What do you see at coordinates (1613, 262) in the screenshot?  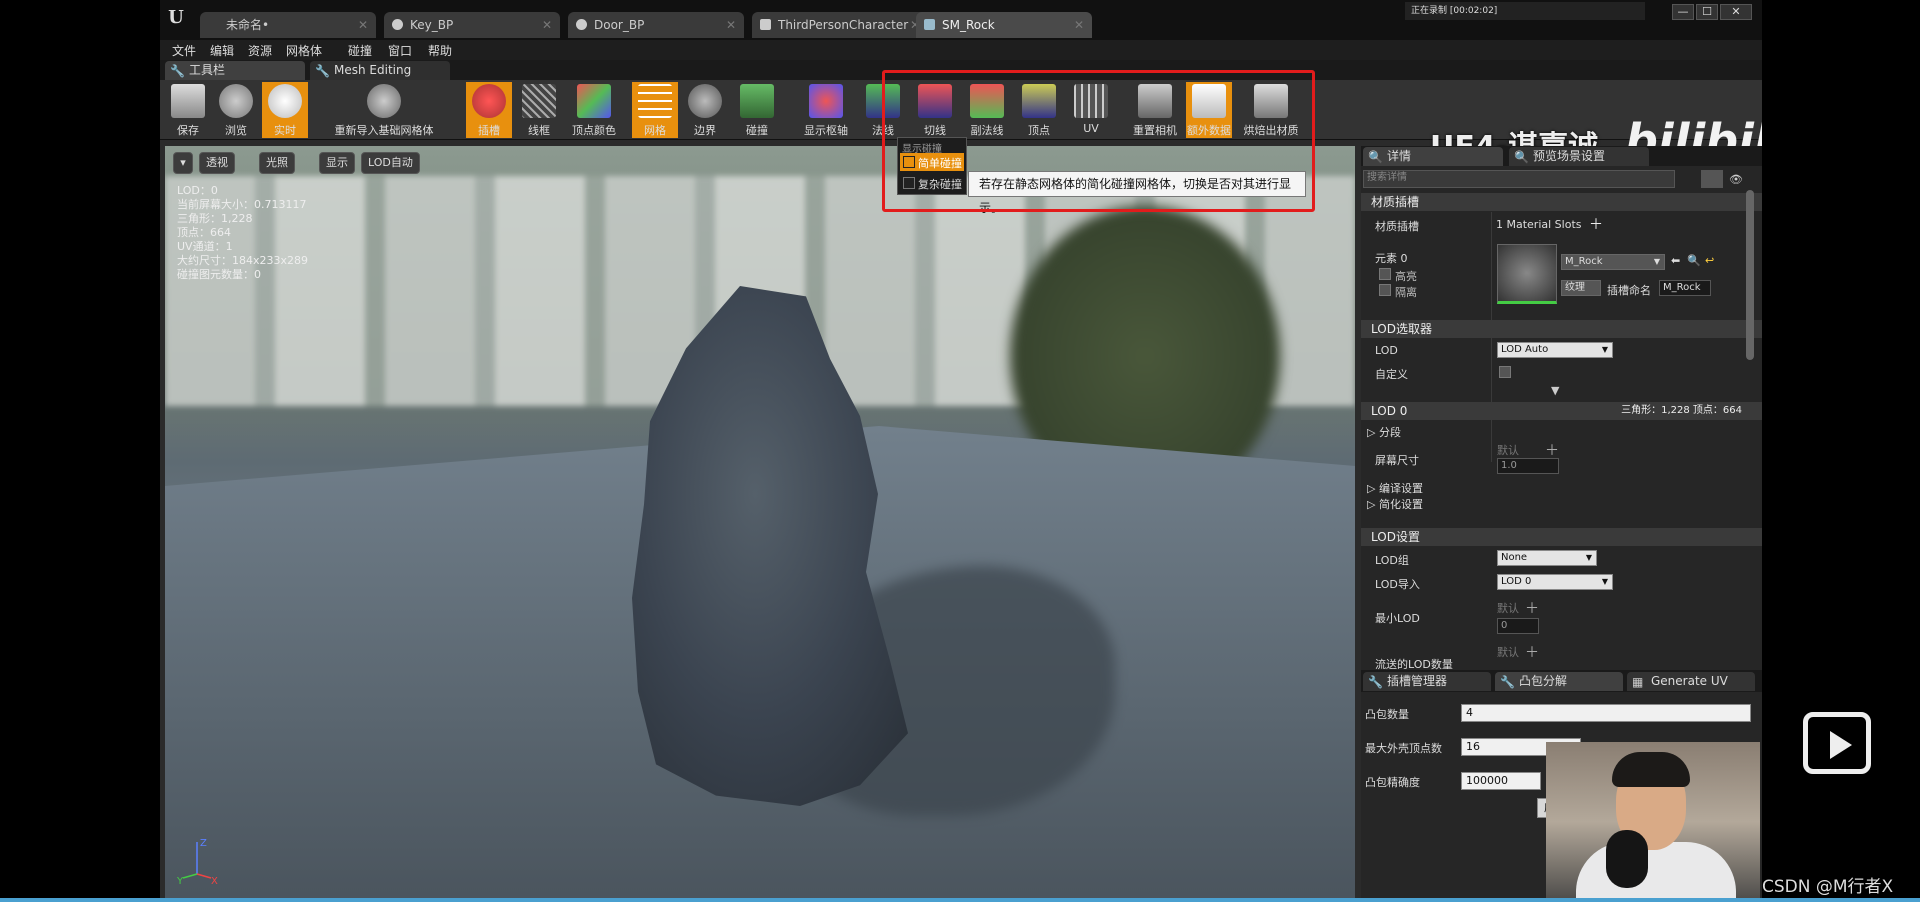 I see `material-select: M_Rock ▼` at bounding box center [1613, 262].